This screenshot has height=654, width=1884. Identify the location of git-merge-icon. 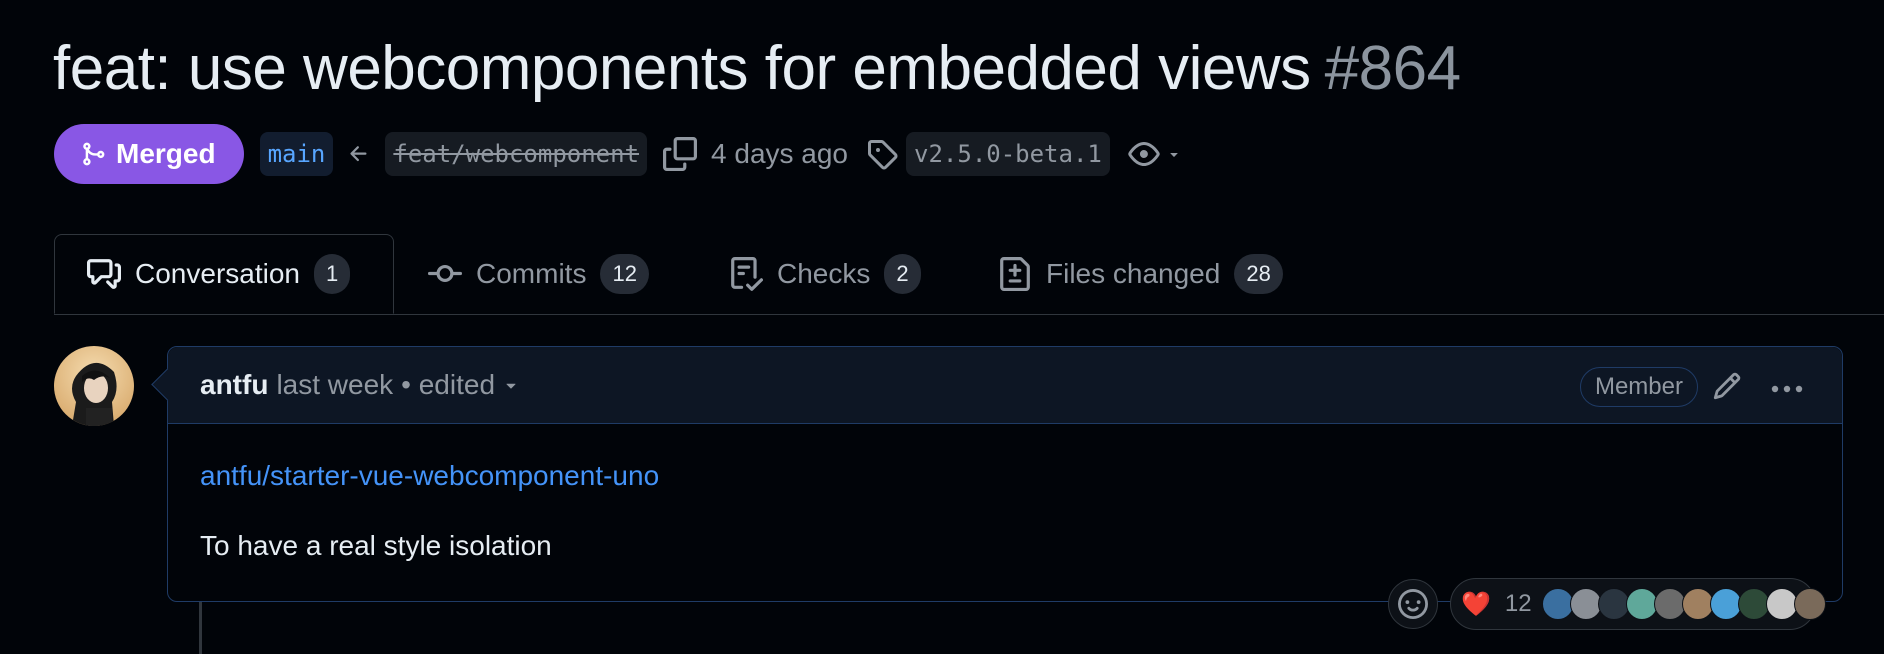
(94, 154).